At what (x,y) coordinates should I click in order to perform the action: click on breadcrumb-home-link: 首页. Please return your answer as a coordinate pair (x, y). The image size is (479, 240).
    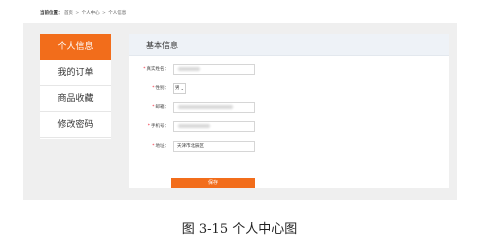
    Looking at the image, I should click on (68, 13).